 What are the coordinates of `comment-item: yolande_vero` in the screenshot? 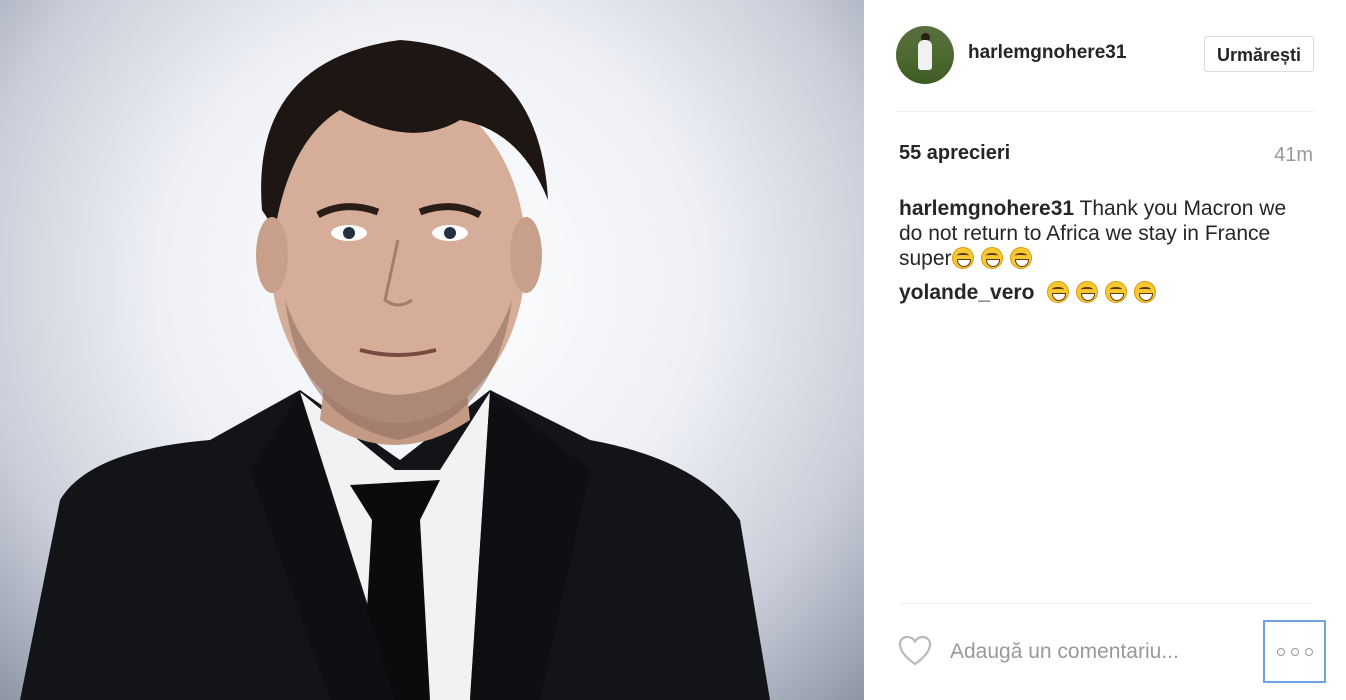 It's located at (1105, 292).